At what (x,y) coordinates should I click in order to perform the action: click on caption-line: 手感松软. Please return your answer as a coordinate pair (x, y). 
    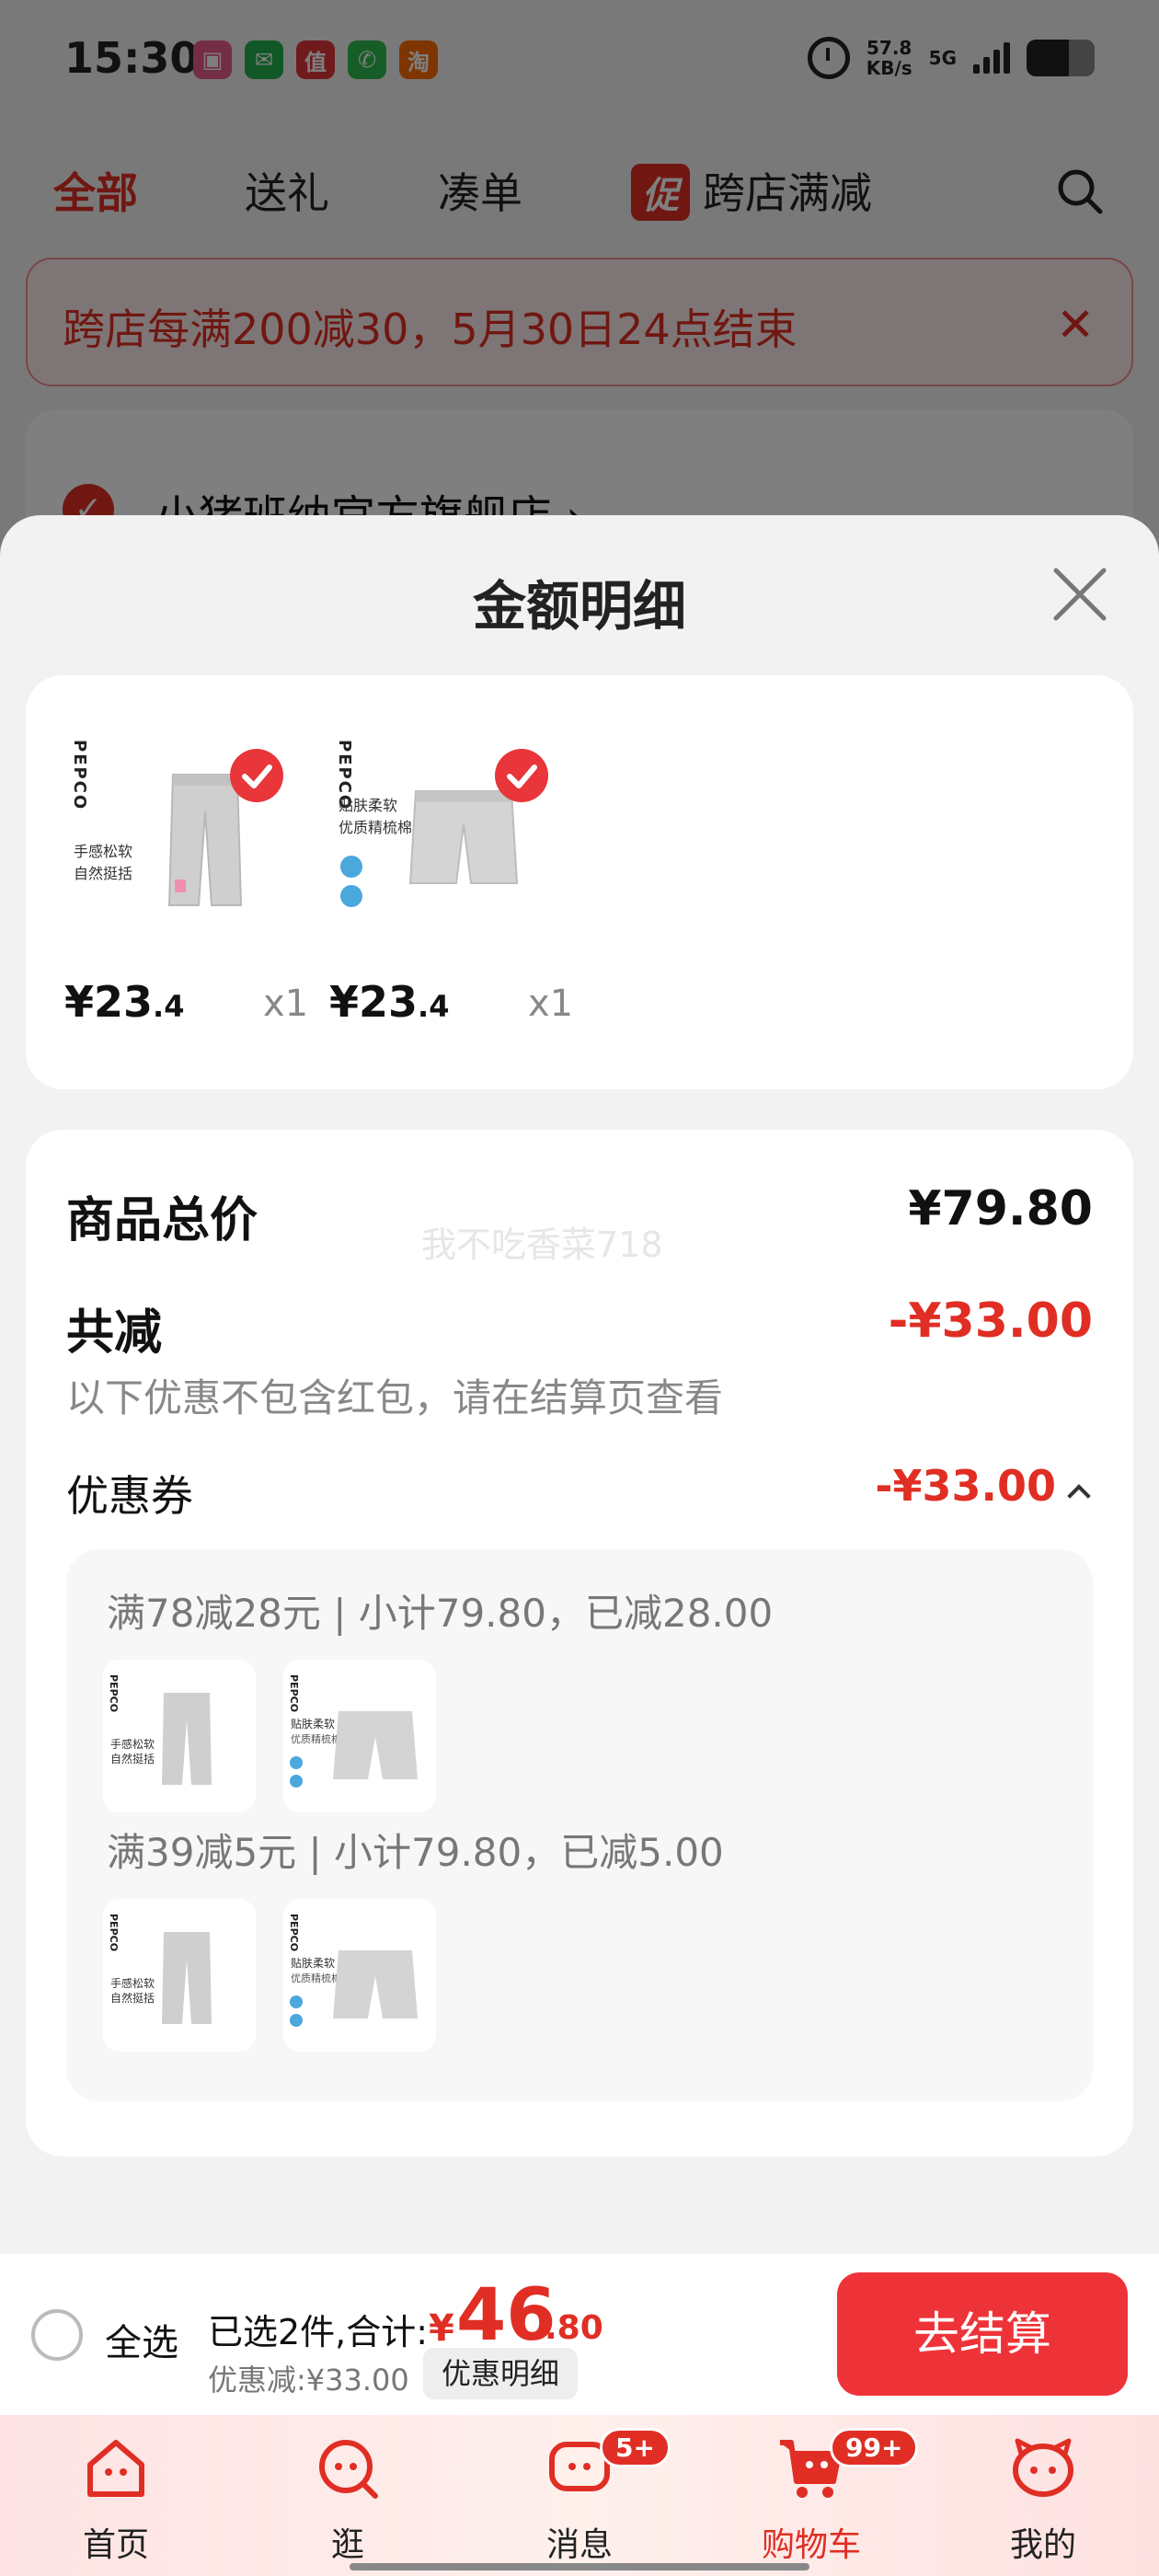
    Looking at the image, I should click on (103, 851).